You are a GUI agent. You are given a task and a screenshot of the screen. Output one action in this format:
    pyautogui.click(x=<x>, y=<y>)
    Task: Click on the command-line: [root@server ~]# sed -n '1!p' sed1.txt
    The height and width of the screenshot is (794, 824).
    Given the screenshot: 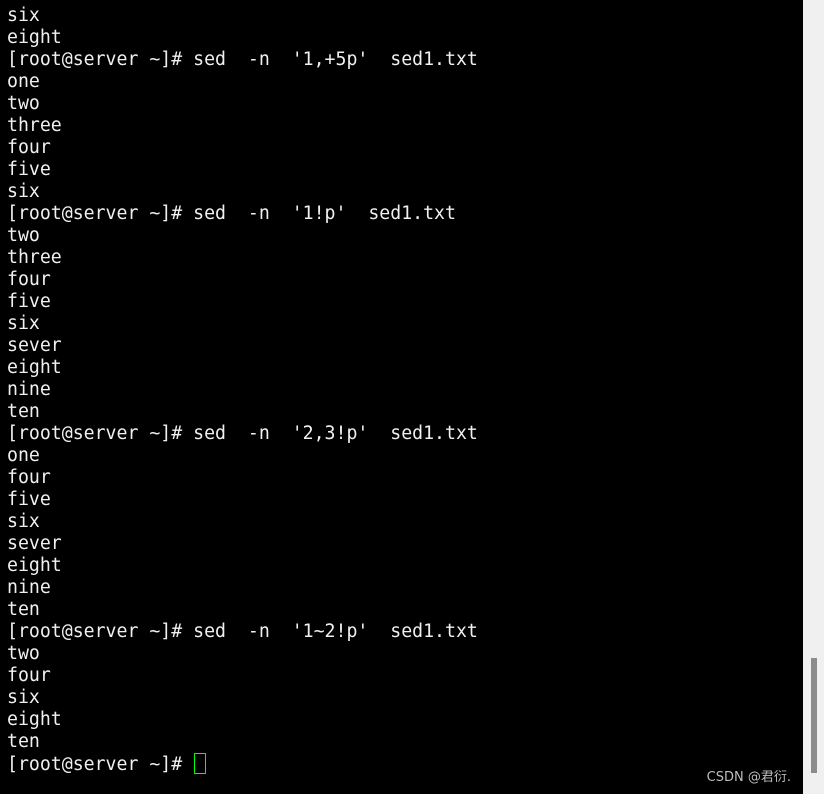 What is the action you would take?
    pyautogui.click(x=231, y=213)
    